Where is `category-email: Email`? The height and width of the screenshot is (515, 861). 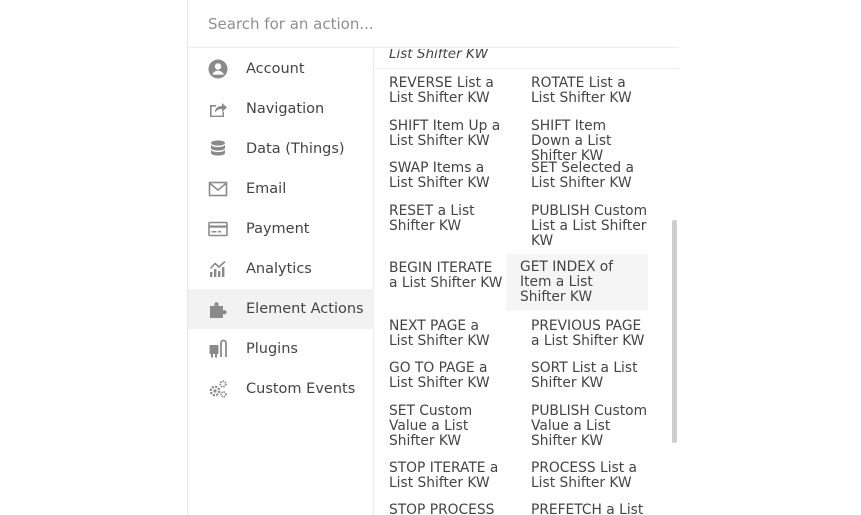 category-email: Email is located at coordinates (281, 189).